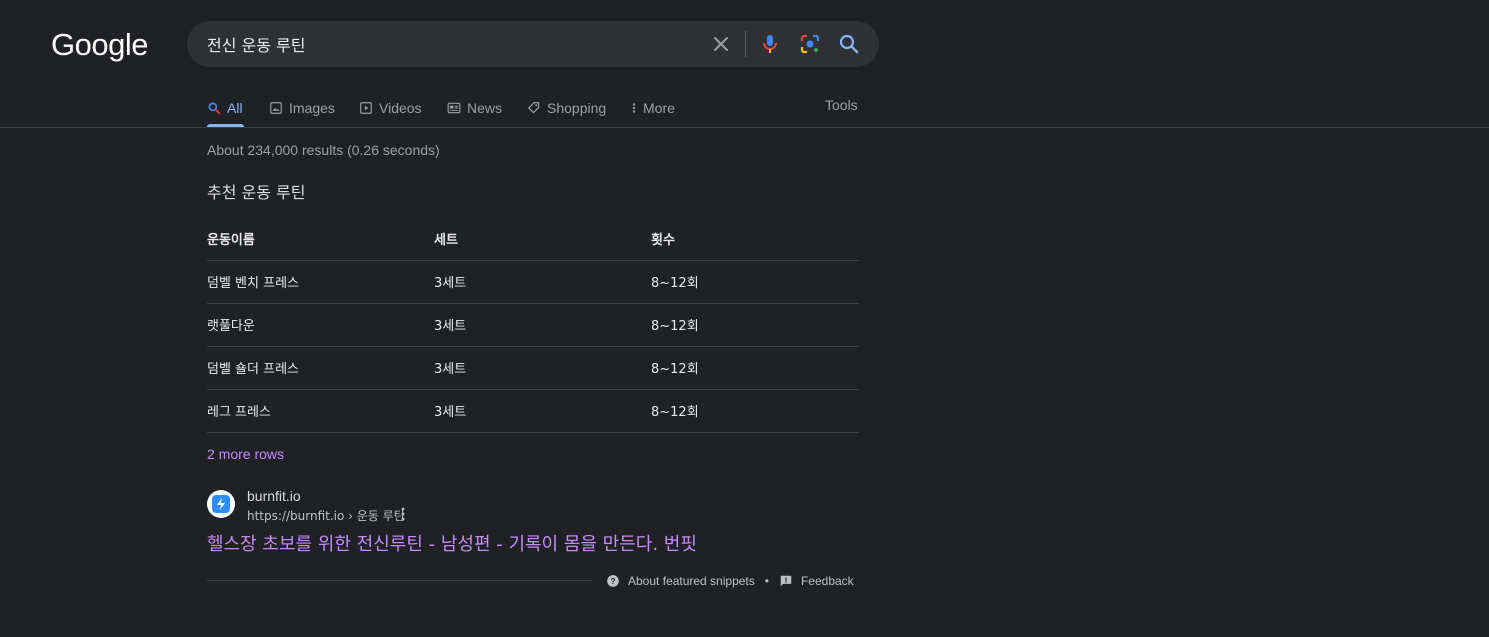 This screenshot has width=1489, height=637. What do you see at coordinates (744, 127) in the screenshot?
I see `header-divider` at bounding box center [744, 127].